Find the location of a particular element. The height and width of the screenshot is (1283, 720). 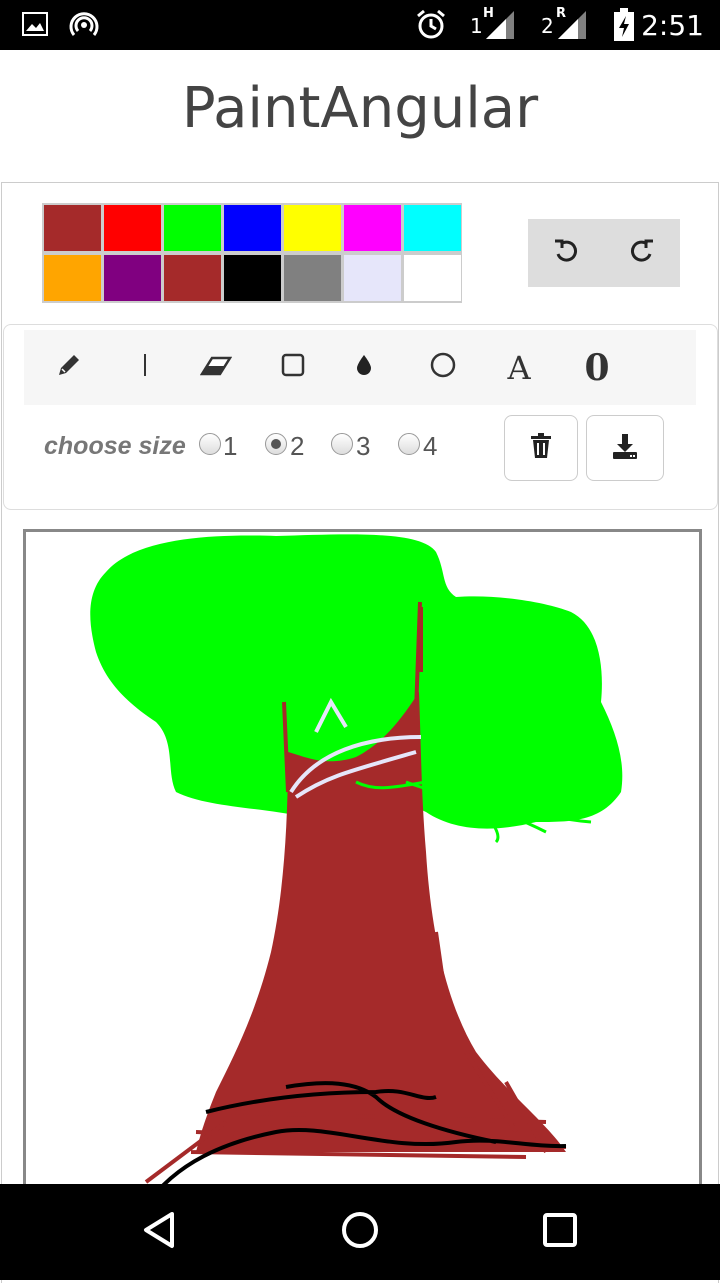

back-button is located at coordinates (160, 1232).